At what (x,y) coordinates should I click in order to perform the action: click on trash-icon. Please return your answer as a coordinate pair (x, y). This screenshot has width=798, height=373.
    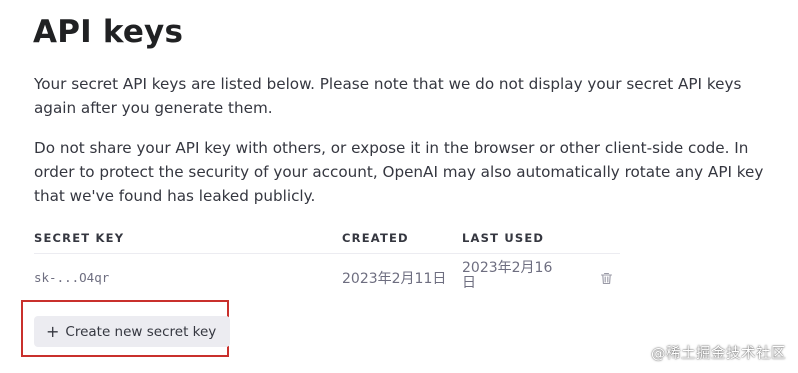
    Looking at the image, I should click on (606, 277).